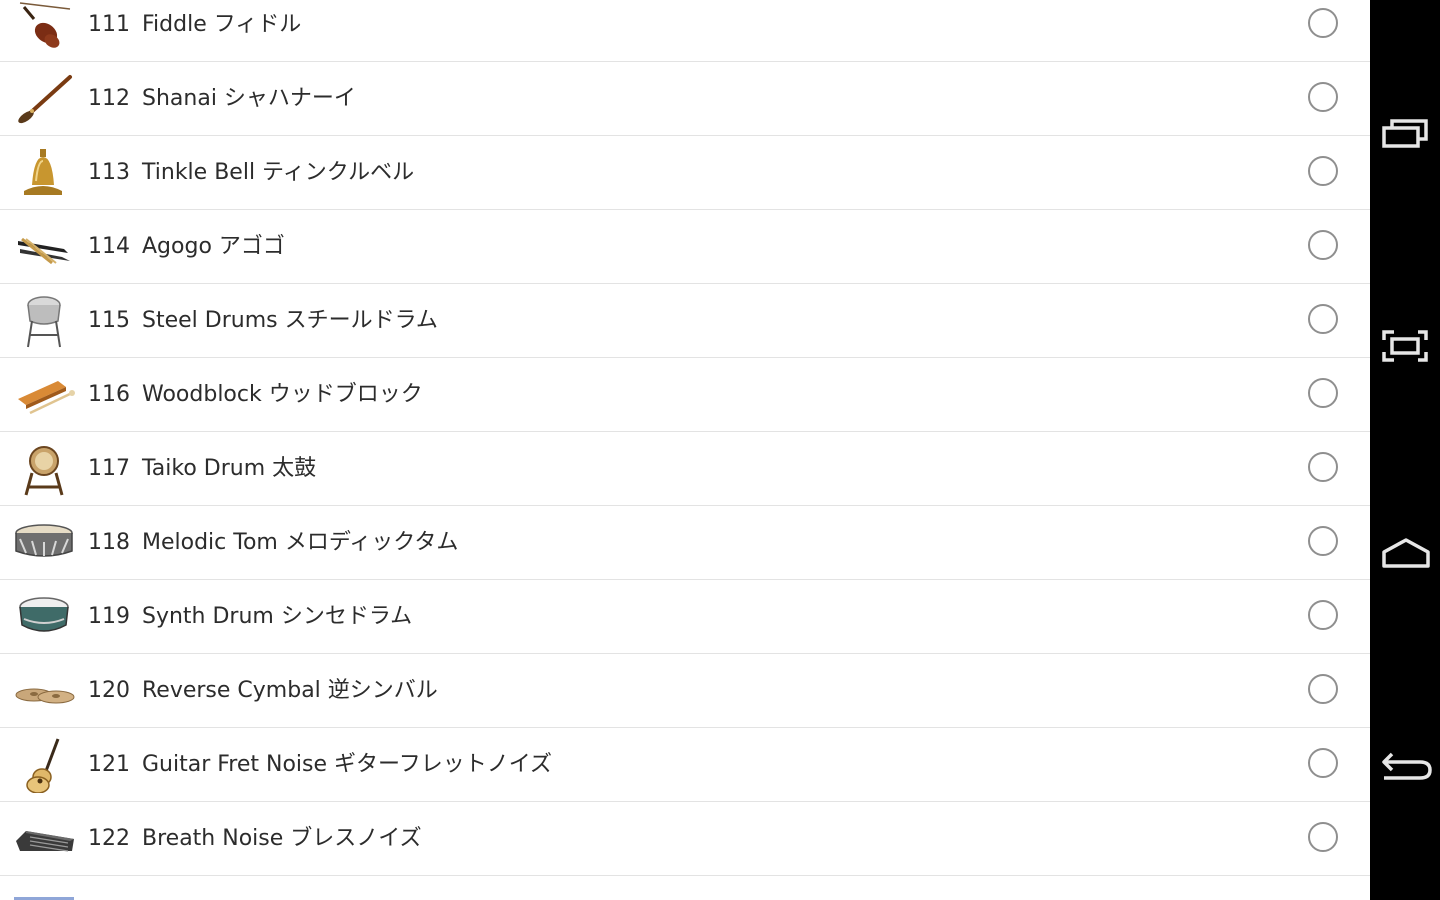  What do you see at coordinates (109, 616) in the screenshot?
I see `instrument-number: 119` at bounding box center [109, 616].